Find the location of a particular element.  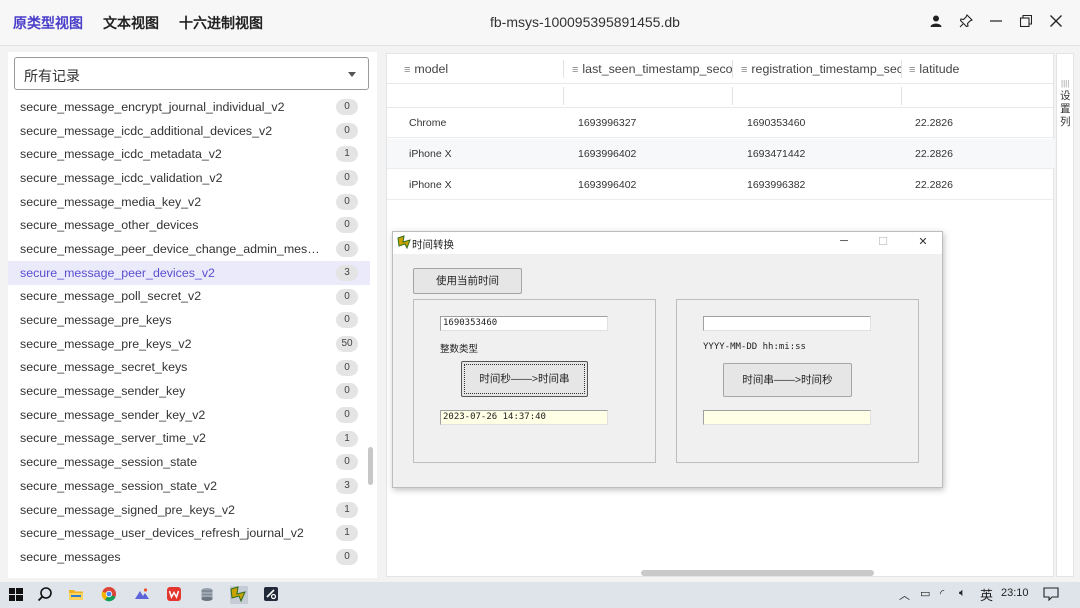

horizontal-scrollbar is located at coordinates (757, 573).